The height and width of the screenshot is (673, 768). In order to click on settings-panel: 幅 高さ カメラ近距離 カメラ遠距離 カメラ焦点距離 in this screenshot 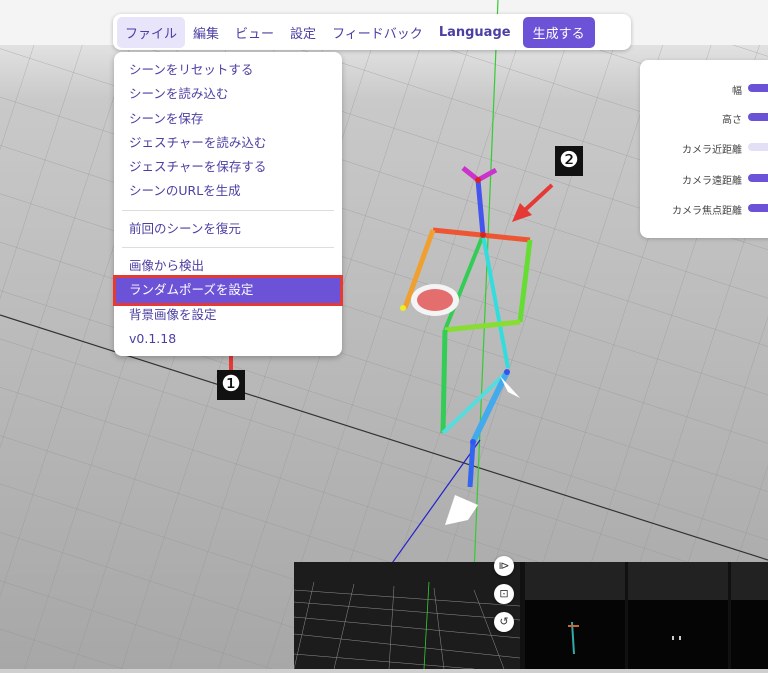, I will do `click(704, 149)`.